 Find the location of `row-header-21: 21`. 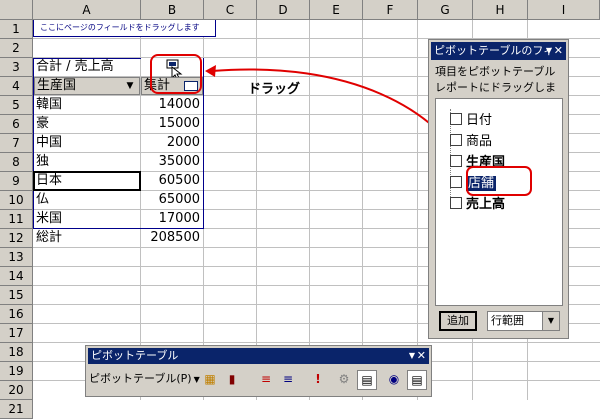

row-header-21: 21 is located at coordinates (16, 409).